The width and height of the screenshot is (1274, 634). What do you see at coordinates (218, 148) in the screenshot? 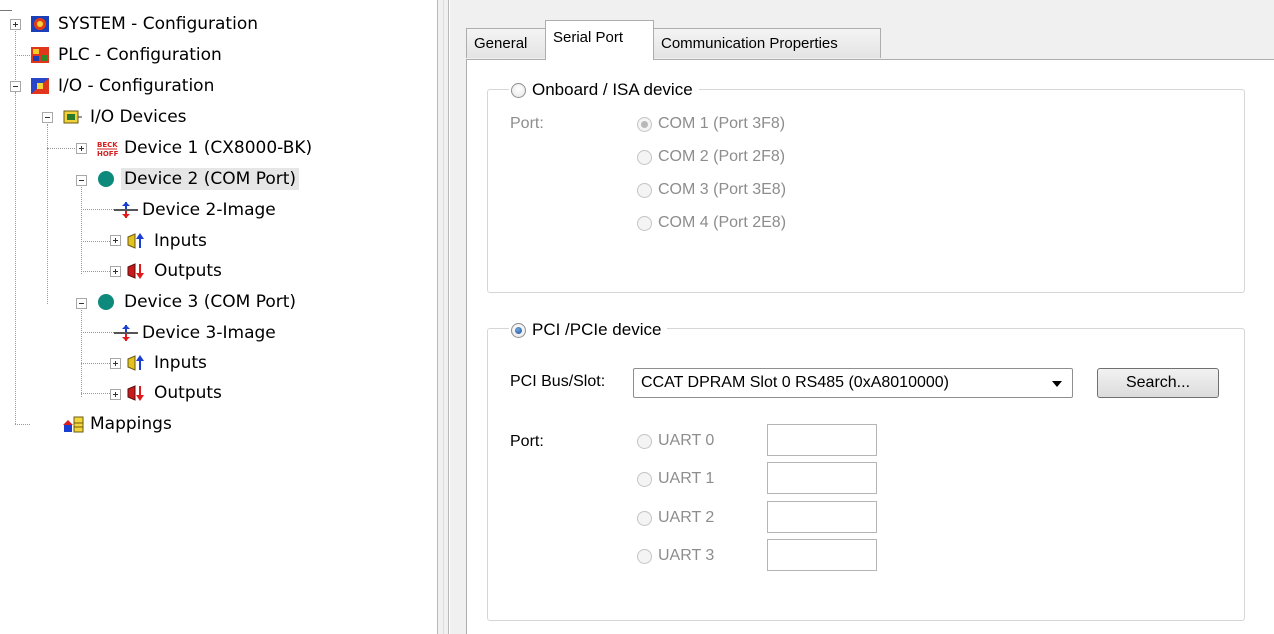
I see `tree-label: Device 1 (CX8000-BK)` at bounding box center [218, 148].